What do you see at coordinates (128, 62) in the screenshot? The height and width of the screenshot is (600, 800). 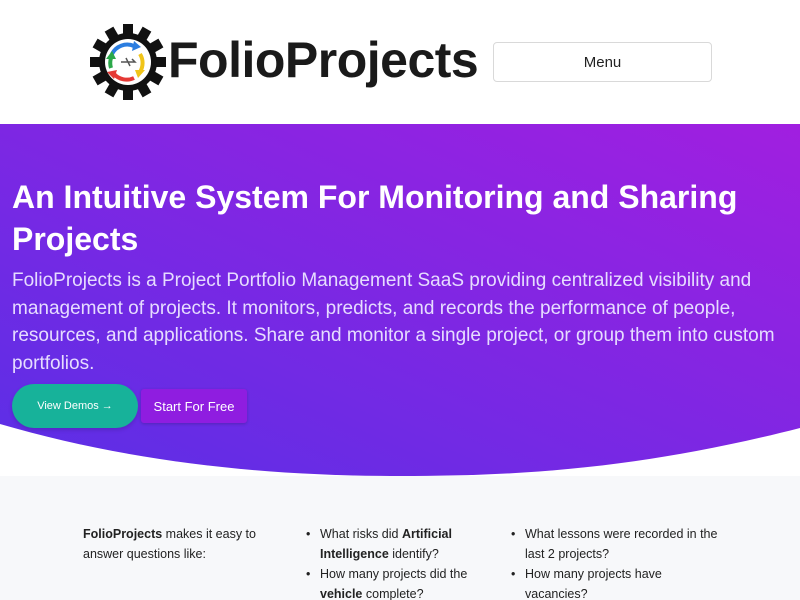 I see `gear-cycle-logo-icon` at bounding box center [128, 62].